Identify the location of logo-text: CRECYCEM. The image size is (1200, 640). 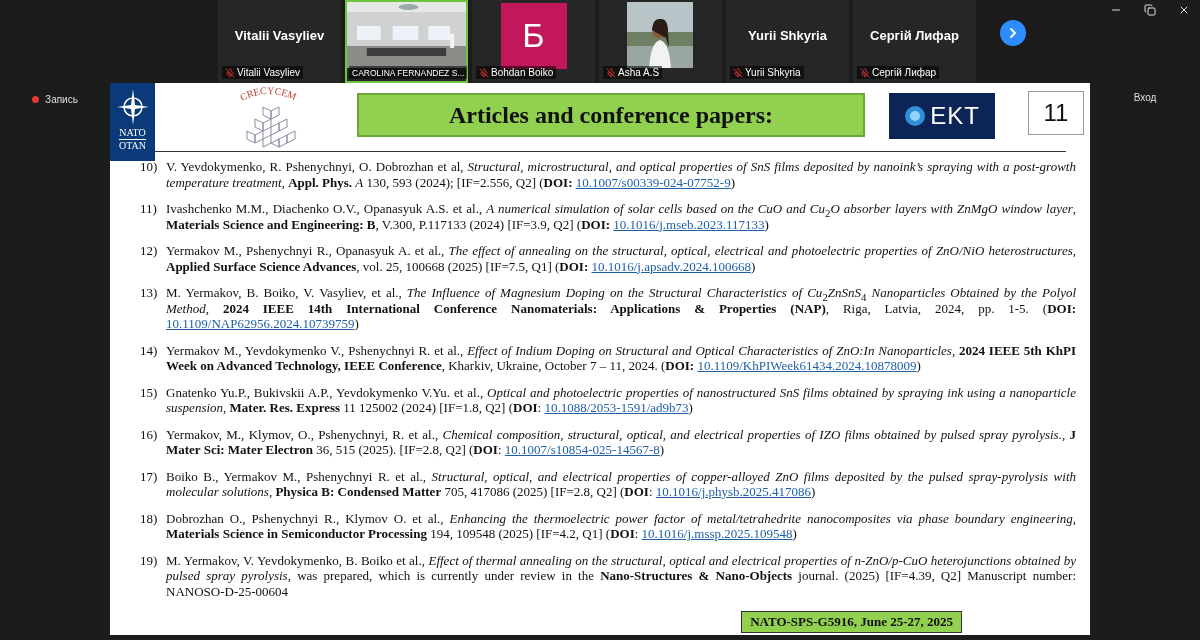
(268, 93).